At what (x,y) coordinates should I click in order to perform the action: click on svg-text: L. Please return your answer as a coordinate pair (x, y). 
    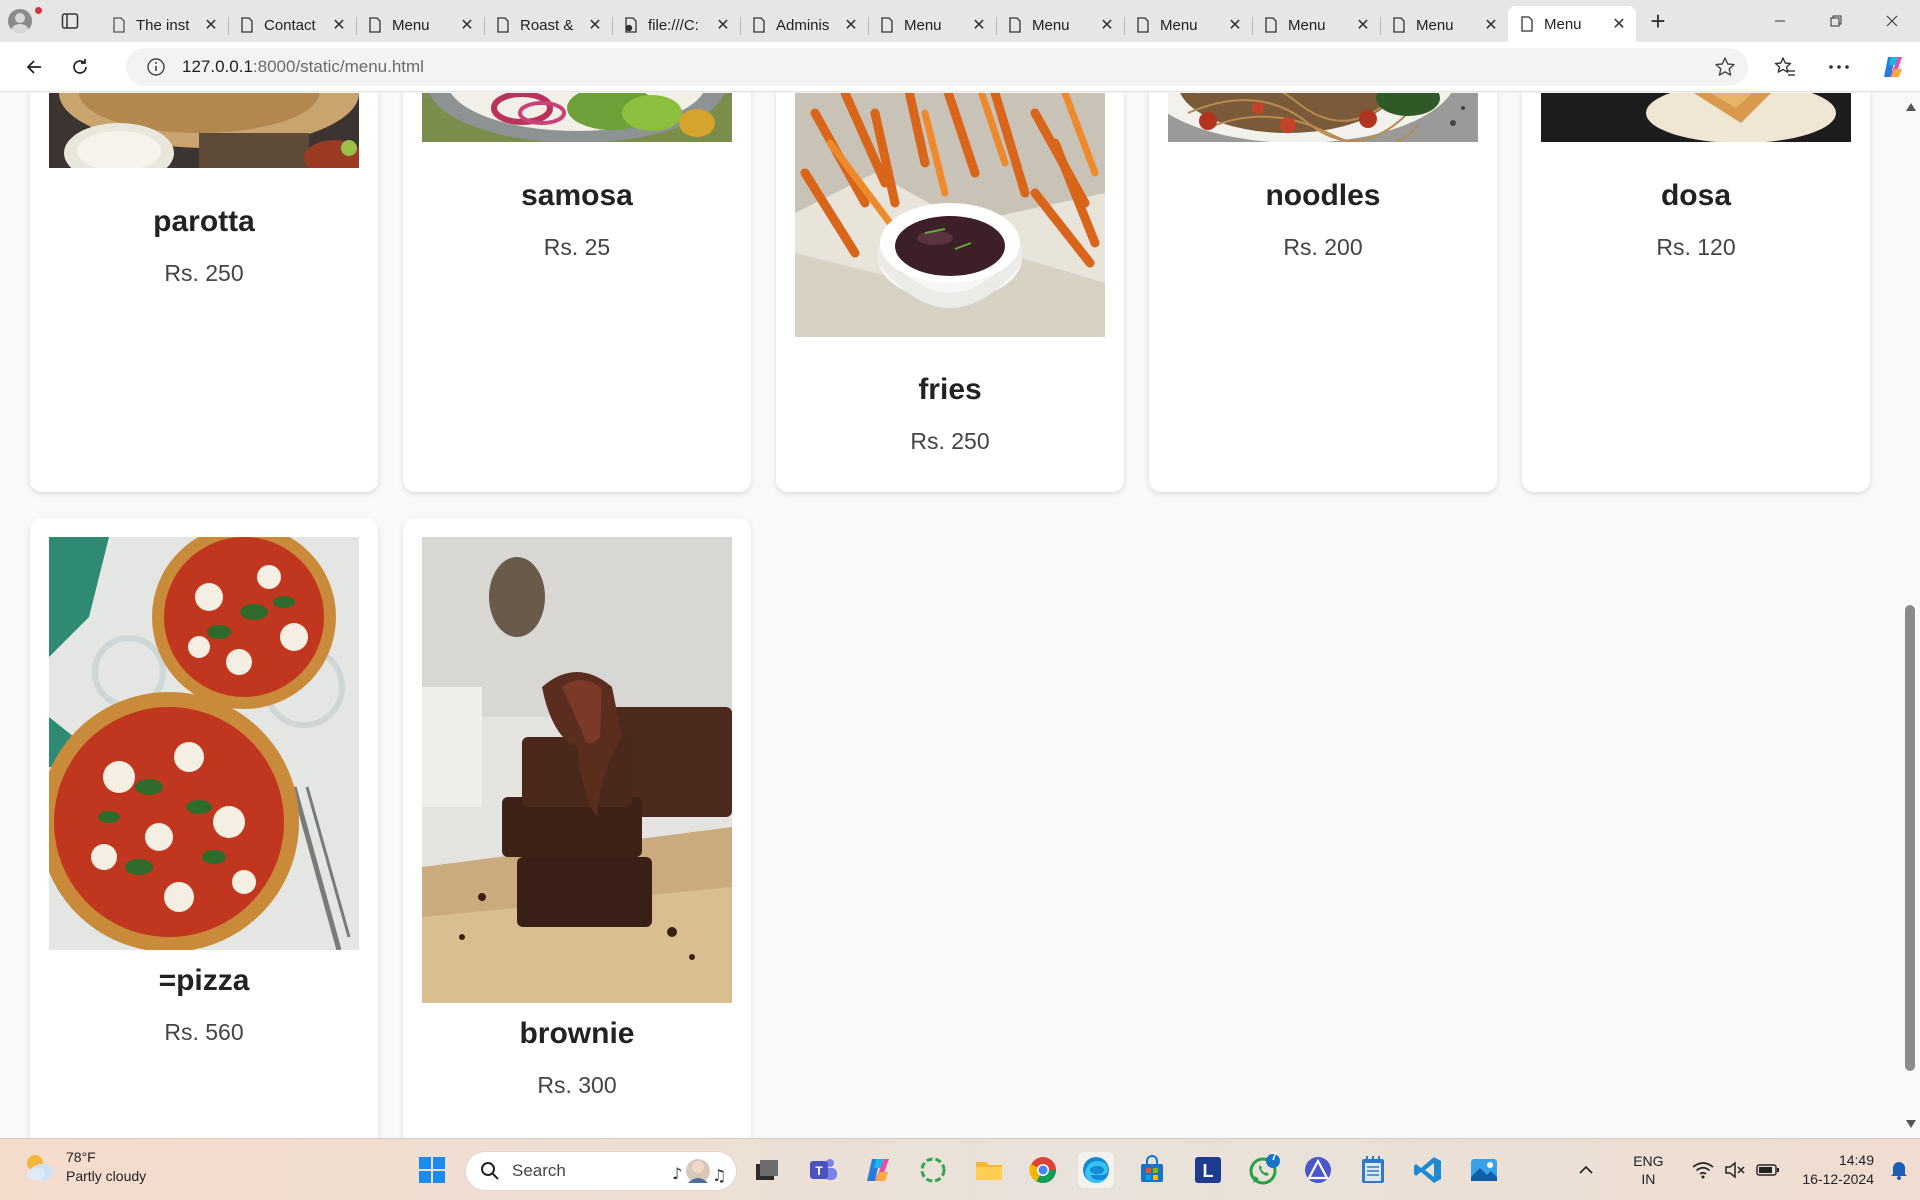
    Looking at the image, I should click on (1208, 1171).